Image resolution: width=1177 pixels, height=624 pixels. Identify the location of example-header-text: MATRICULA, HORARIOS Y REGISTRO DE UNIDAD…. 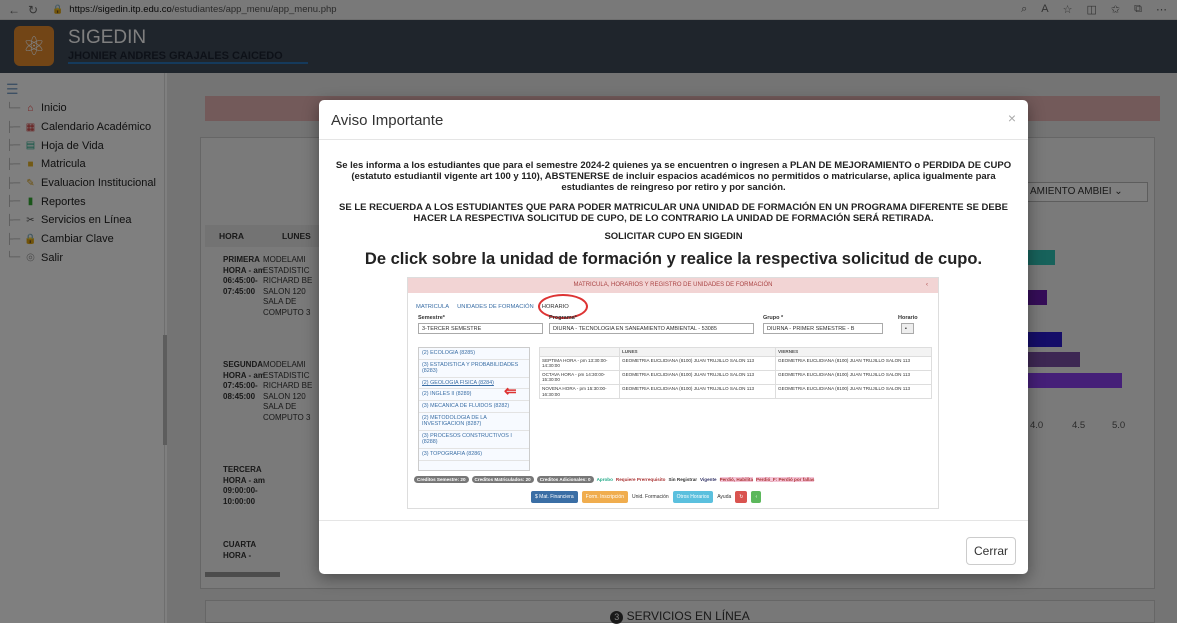
(673, 285).